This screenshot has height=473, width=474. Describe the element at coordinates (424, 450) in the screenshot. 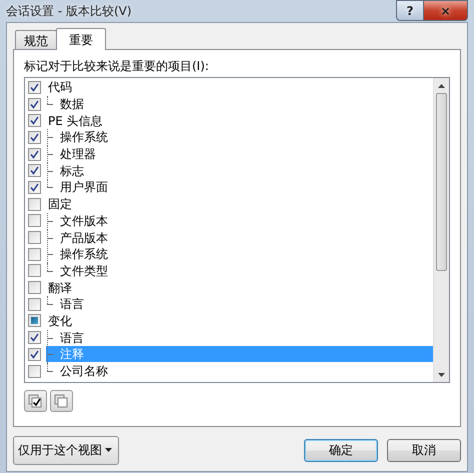

I see `cancel-button: 取消` at that location.